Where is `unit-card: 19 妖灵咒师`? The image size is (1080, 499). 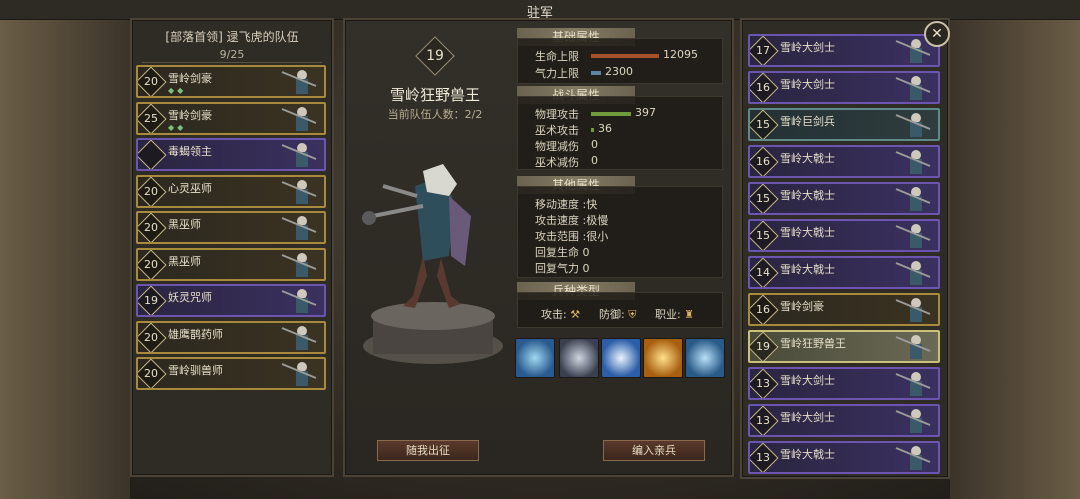
unit-card: 19 妖灵咒师 is located at coordinates (231, 300).